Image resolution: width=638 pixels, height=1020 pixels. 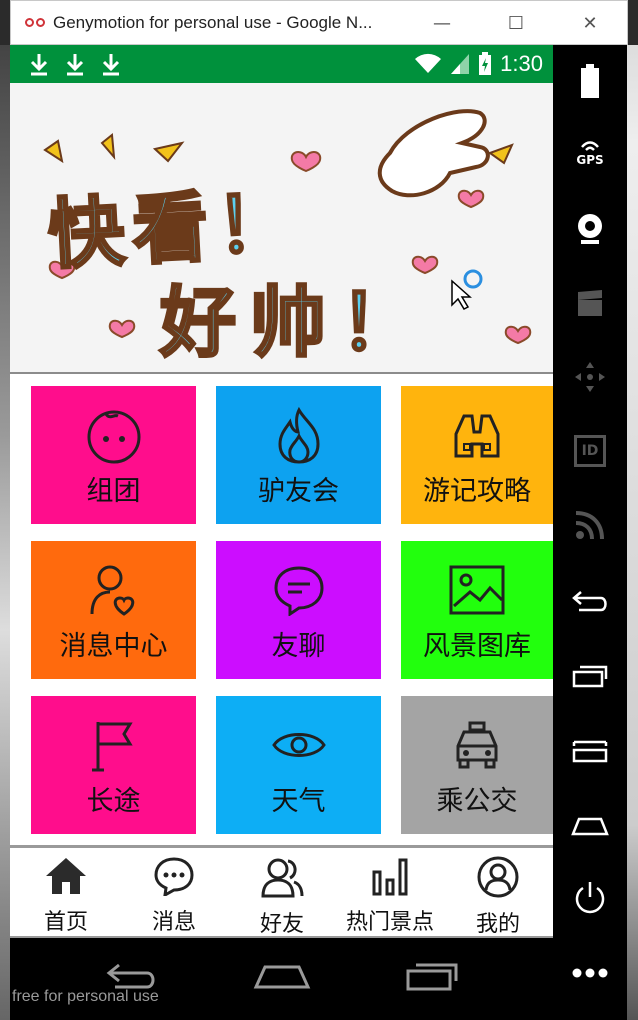 What do you see at coordinates (590, 160) in the screenshot?
I see `gps-label: GPS` at bounding box center [590, 160].